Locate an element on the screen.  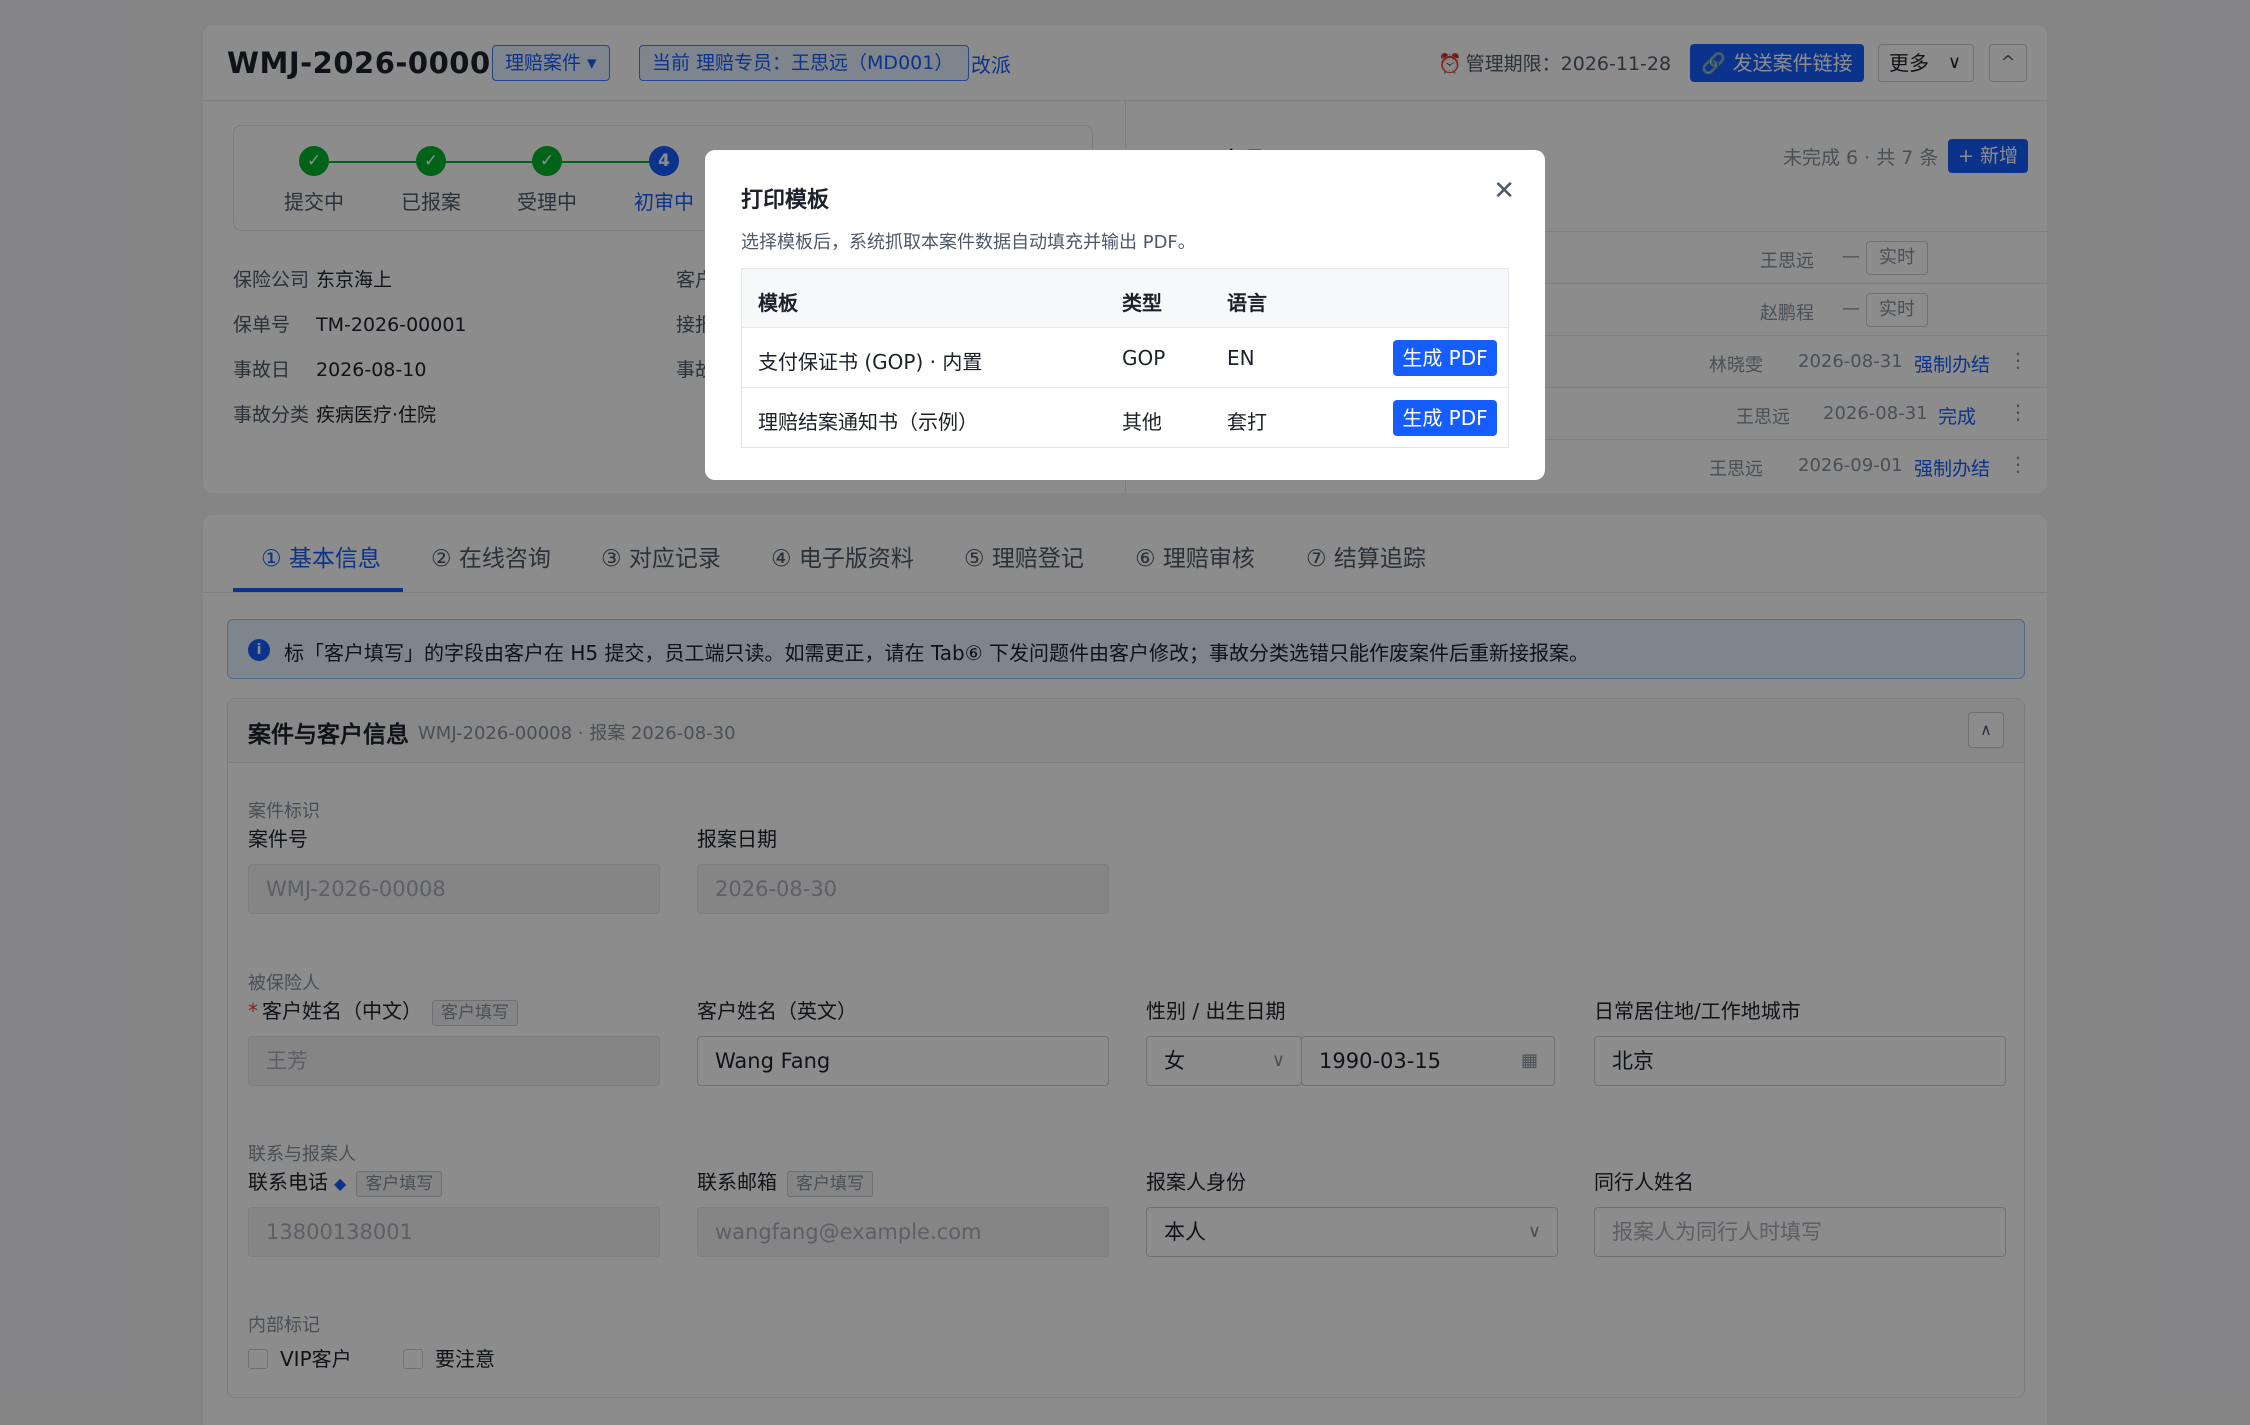
template-name: 支付保证书 (GOP) · 内置 is located at coordinates (870, 362).